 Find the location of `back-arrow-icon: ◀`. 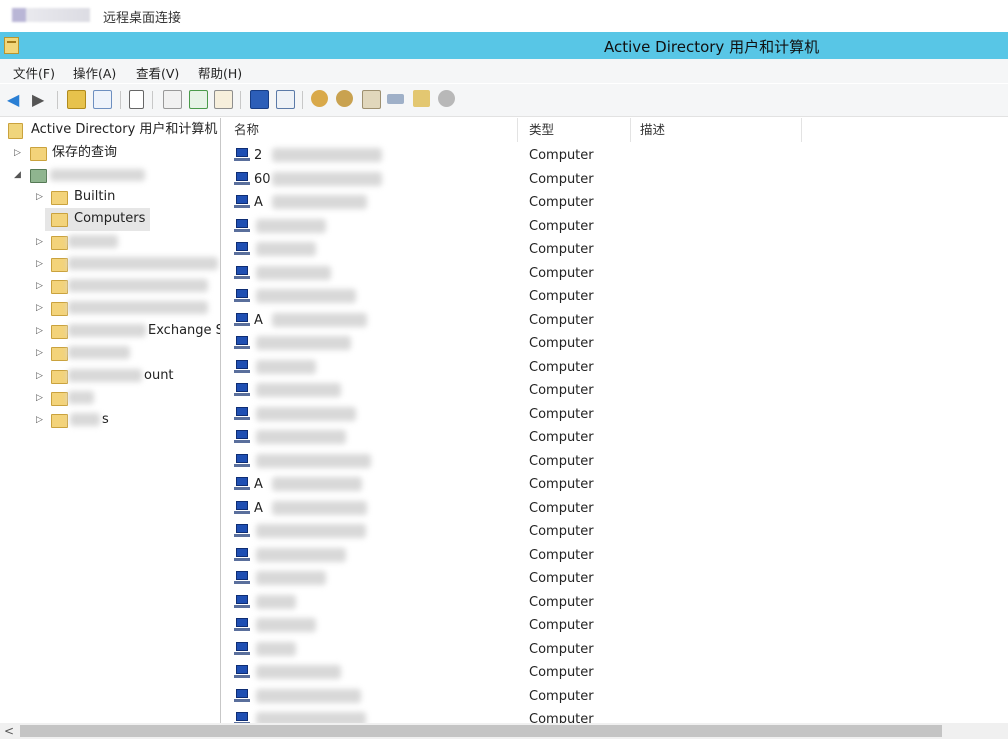

back-arrow-icon: ◀ is located at coordinates (13, 100).